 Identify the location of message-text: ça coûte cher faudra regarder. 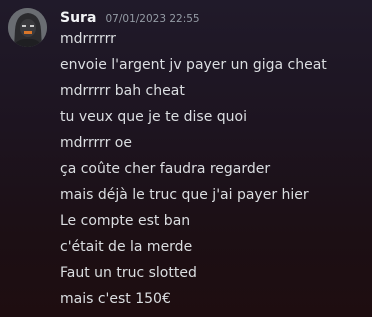
(213, 172).